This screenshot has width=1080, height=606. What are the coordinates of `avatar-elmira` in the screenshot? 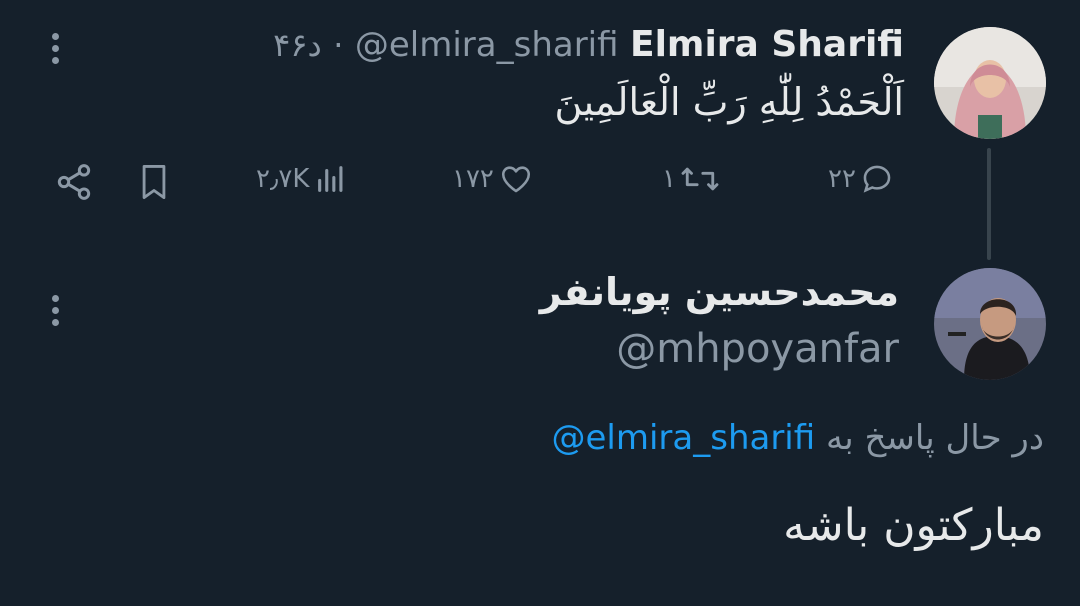 It's located at (990, 83).